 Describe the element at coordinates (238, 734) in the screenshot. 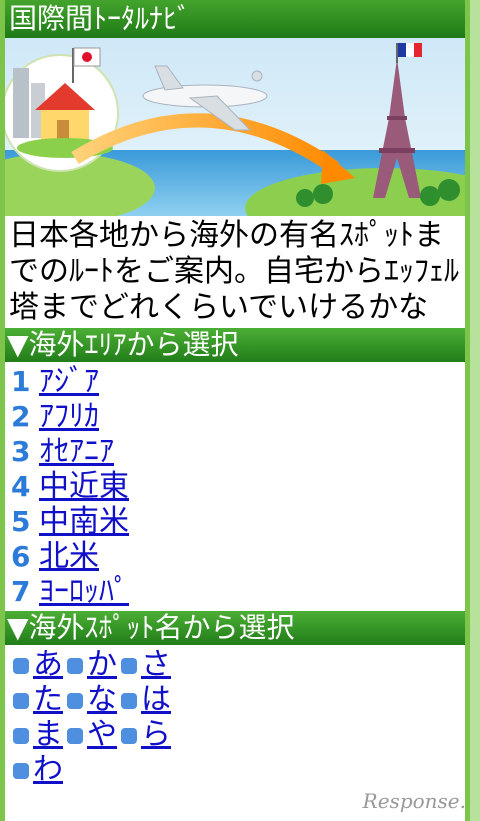

I see `kana-row: まやら` at that location.